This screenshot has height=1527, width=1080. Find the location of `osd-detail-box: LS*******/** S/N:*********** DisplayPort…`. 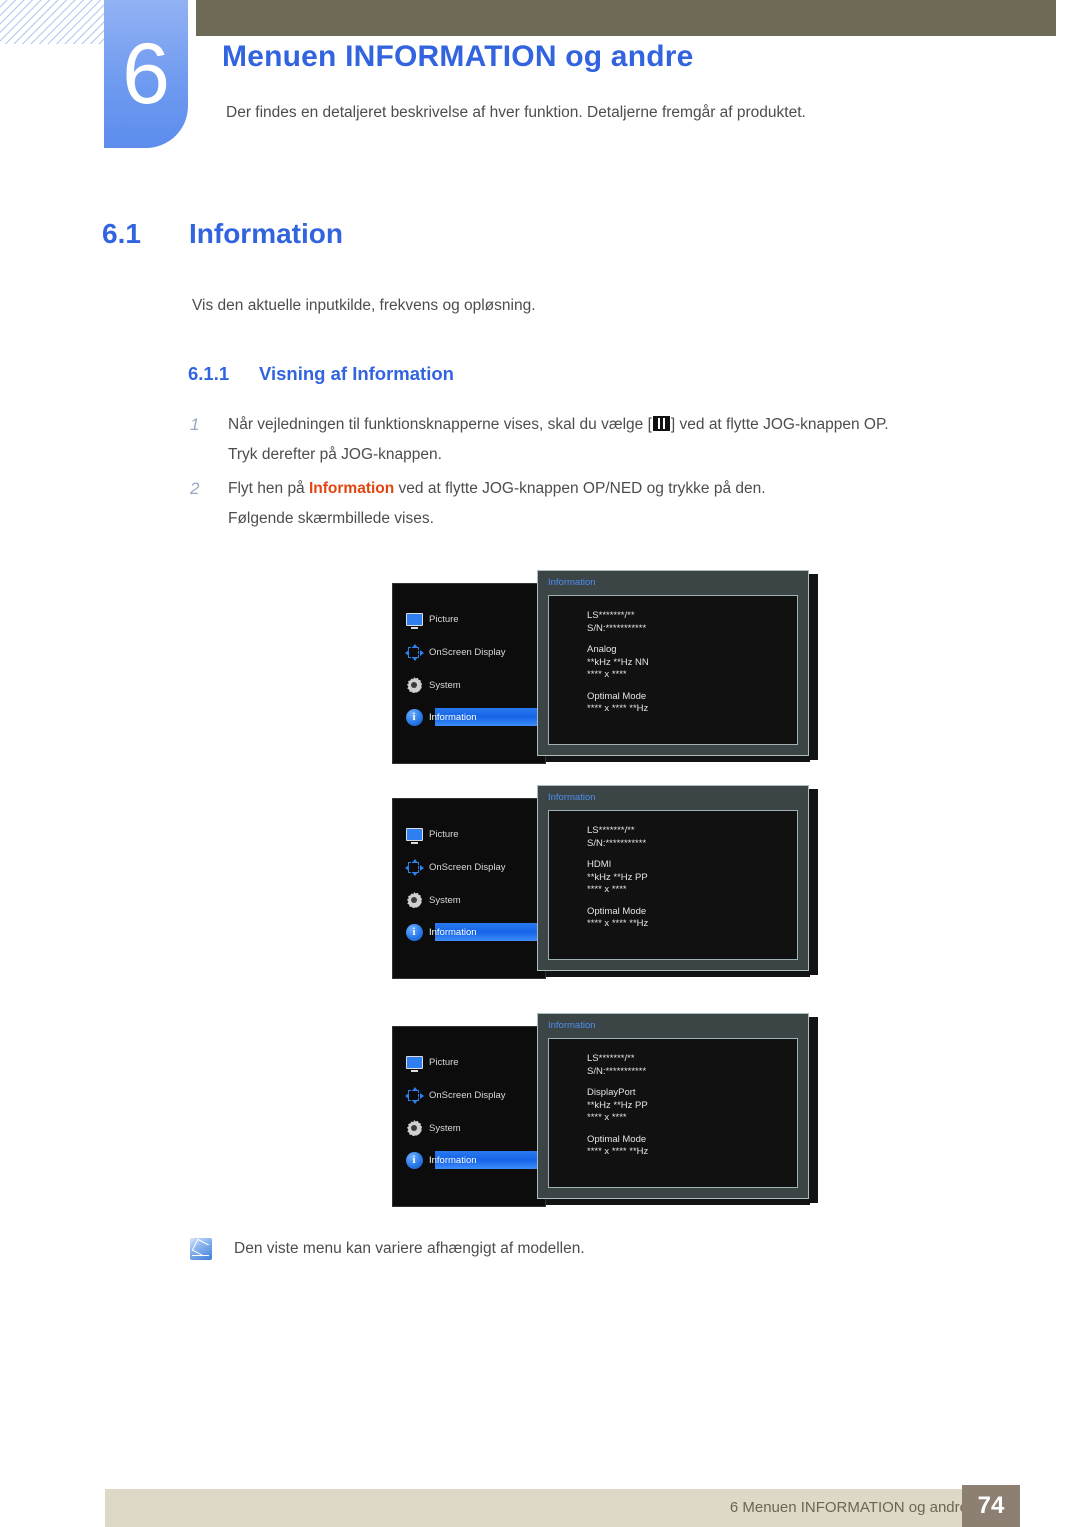

osd-detail-box: LS*******/** S/N:*********** DisplayPort… is located at coordinates (673, 1113).